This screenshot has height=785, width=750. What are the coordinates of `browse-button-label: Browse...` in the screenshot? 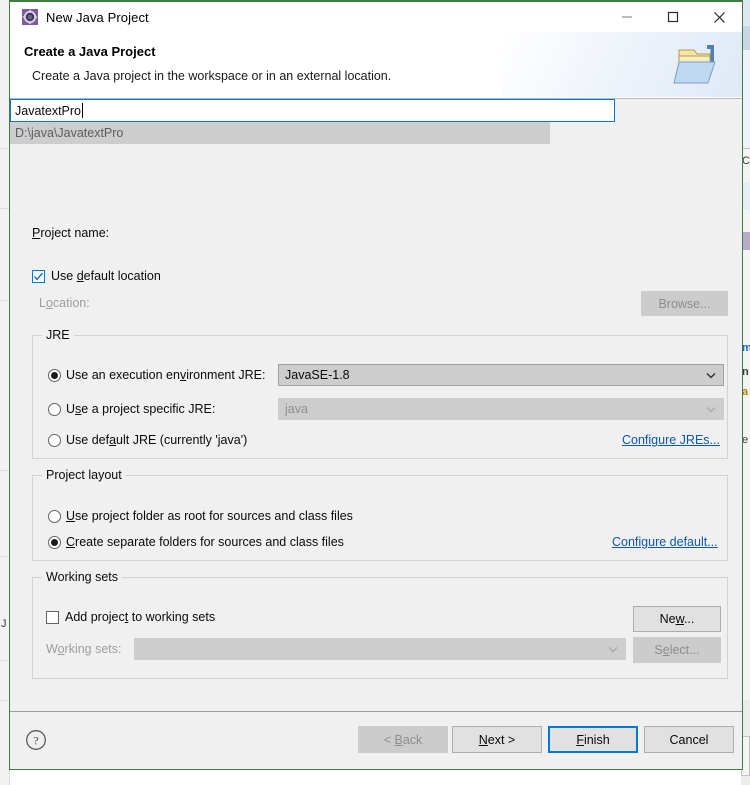 It's located at (684, 303).